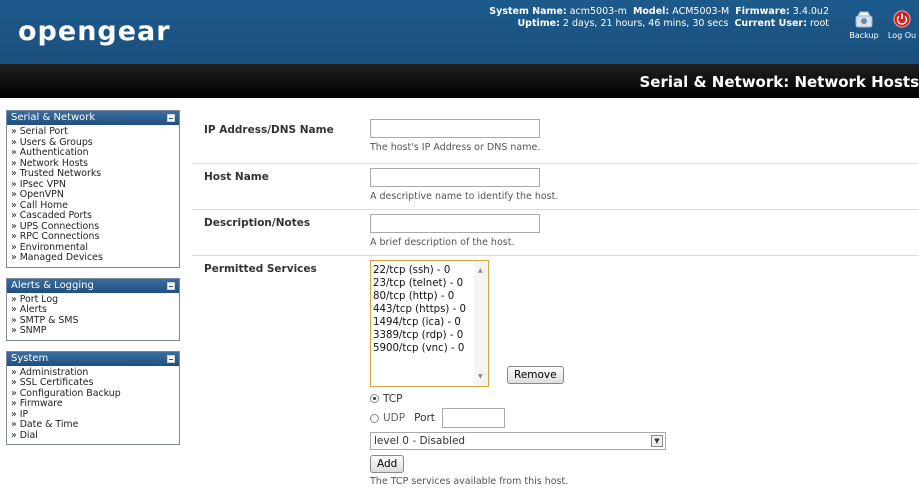 This screenshot has width=919, height=502. What do you see at coordinates (864, 19) in the screenshot?
I see `backup-icon` at bounding box center [864, 19].